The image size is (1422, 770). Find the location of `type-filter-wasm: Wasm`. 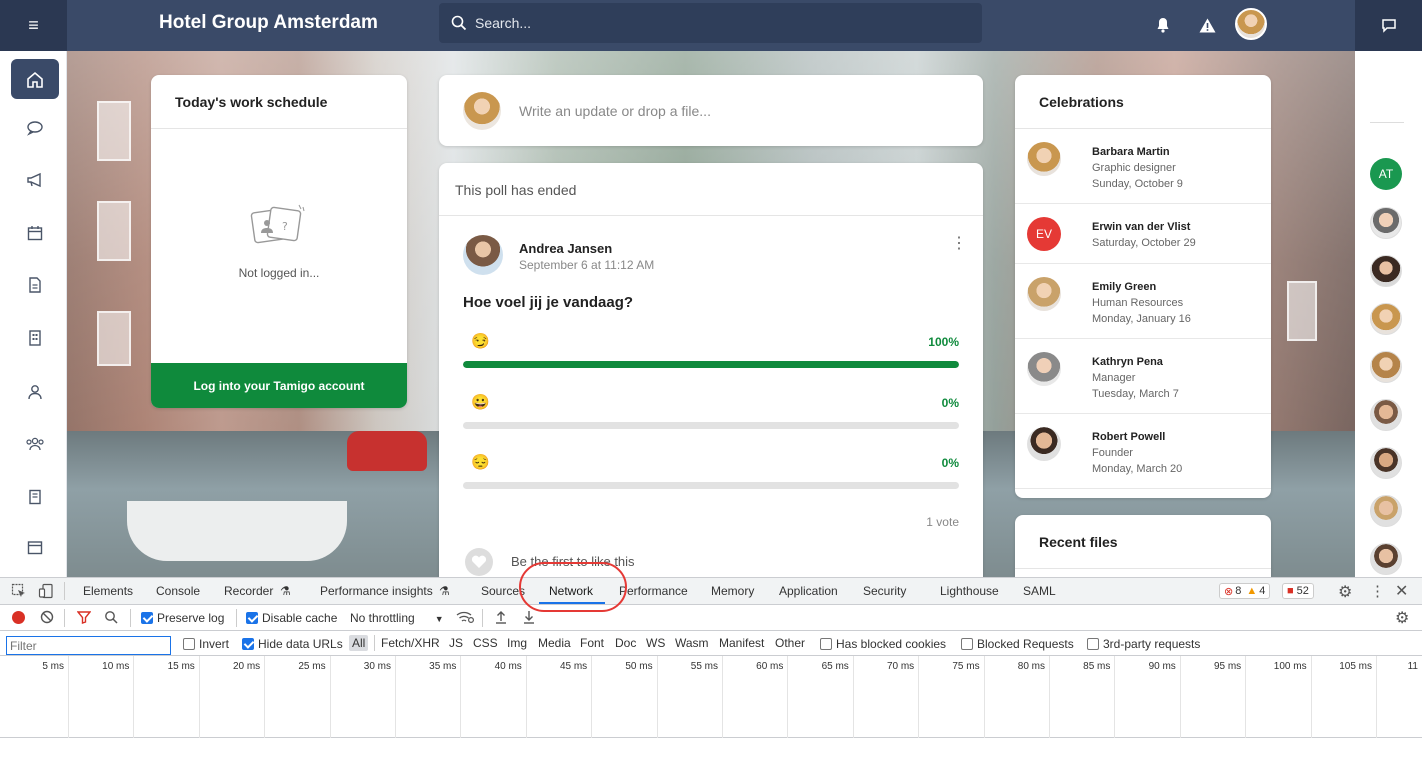

type-filter-wasm: Wasm is located at coordinates (692, 643).